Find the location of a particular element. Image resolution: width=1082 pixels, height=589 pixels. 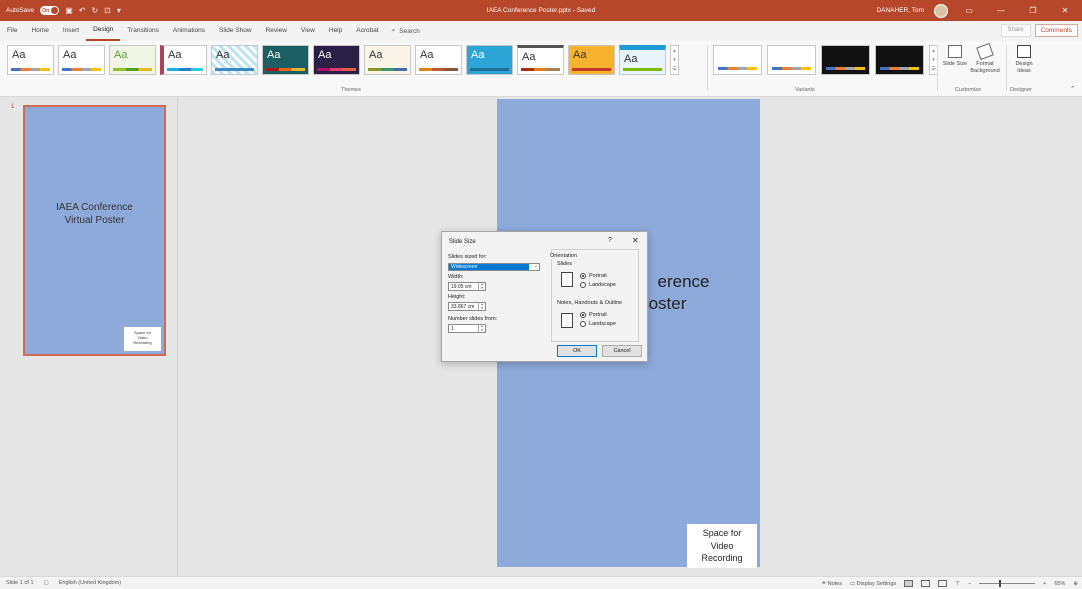

theme-ion-pattern: Aa is located at coordinates (234, 60).